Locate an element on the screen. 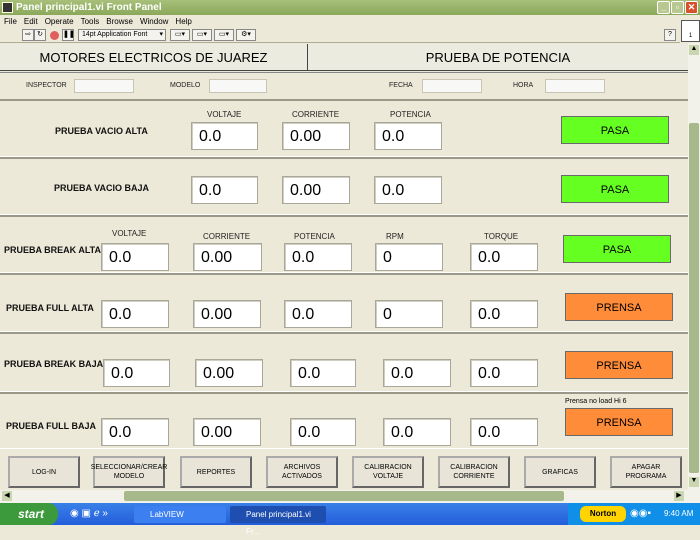 This screenshot has height=540, width=700. shutdown-button: APAGAR PROGRAMA is located at coordinates (646, 472).